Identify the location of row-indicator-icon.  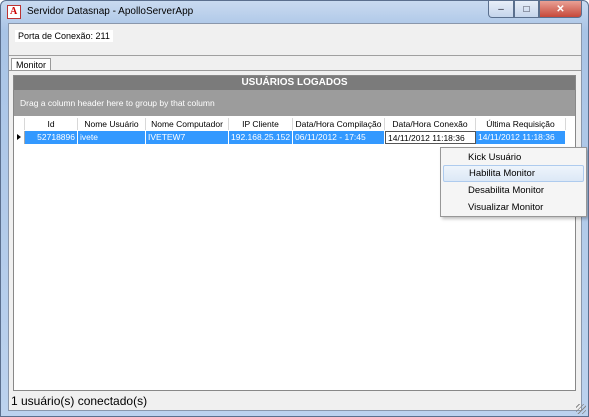
(19, 137).